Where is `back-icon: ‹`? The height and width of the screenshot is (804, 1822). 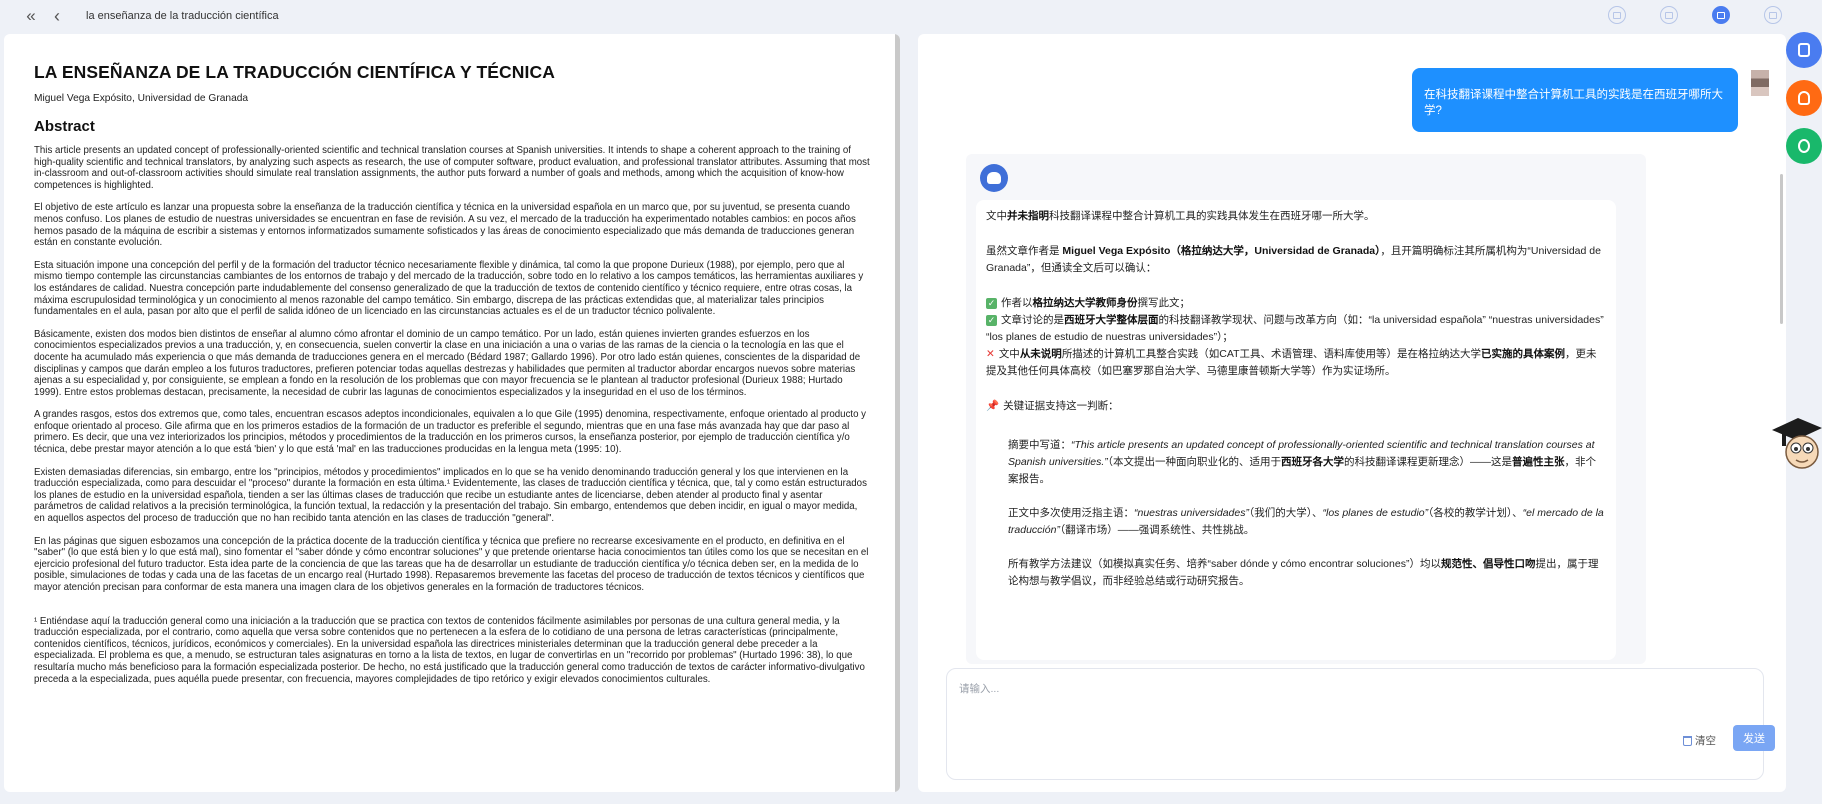 back-icon: ‹ is located at coordinates (57, 16).